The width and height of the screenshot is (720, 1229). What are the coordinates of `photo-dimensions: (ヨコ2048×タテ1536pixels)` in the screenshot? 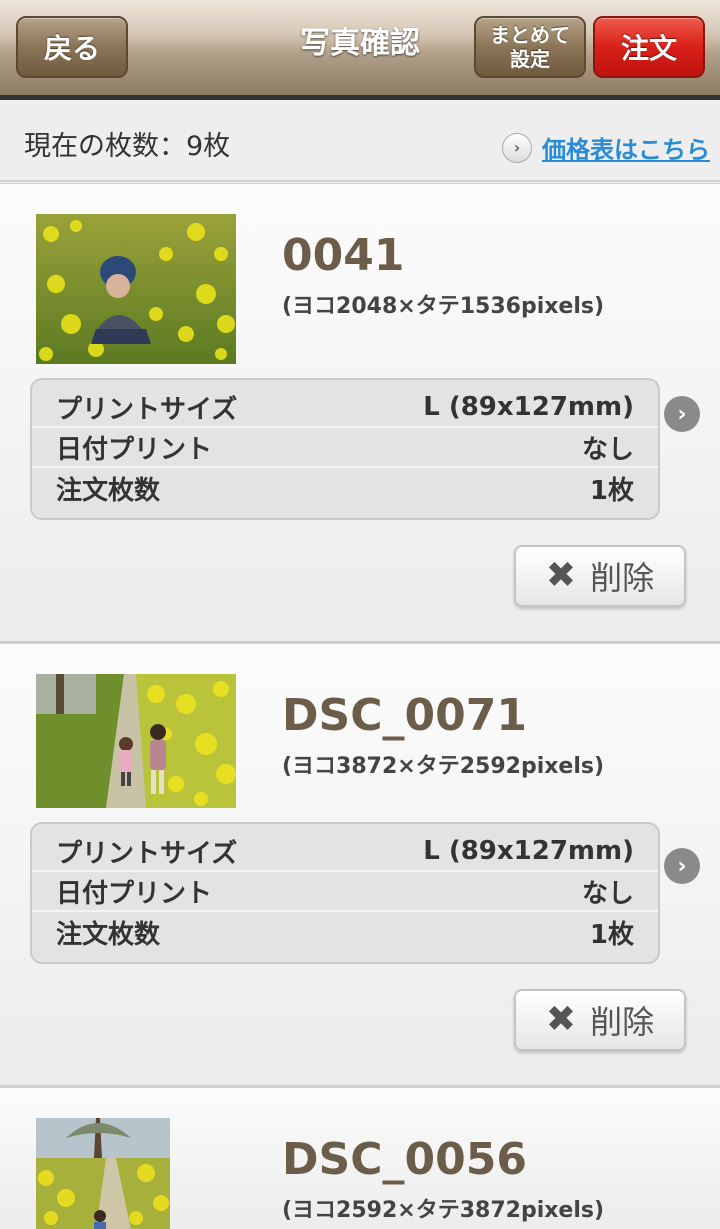 It's located at (443, 306).